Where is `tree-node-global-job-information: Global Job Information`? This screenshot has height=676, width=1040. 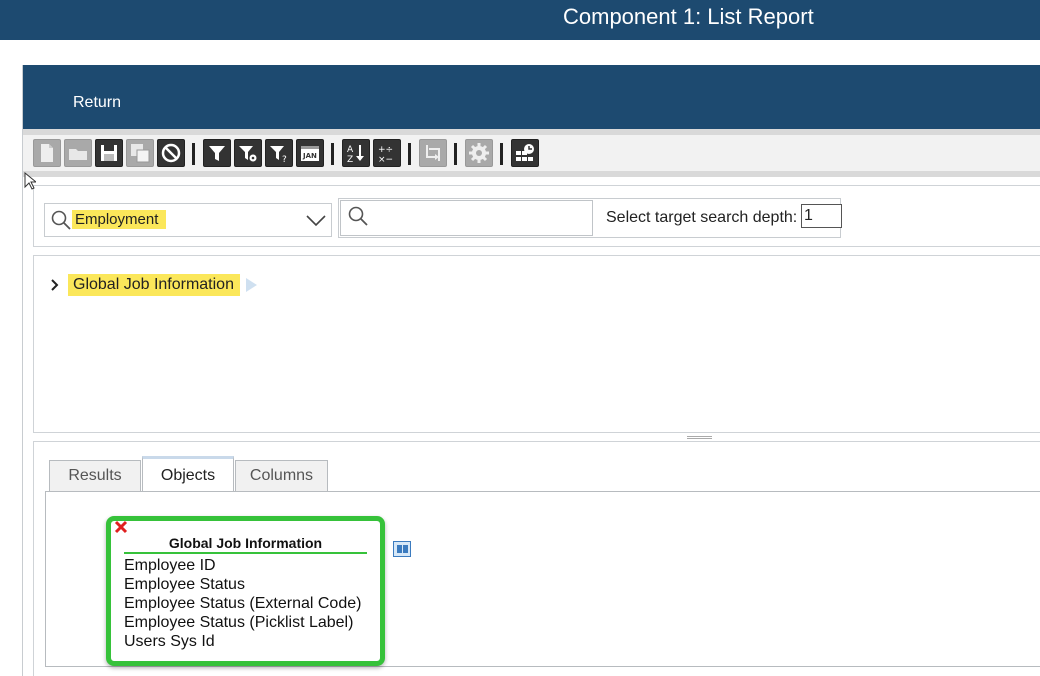 tree-node-global-job-information: Global Job Information is located at coordinates (153, 285).